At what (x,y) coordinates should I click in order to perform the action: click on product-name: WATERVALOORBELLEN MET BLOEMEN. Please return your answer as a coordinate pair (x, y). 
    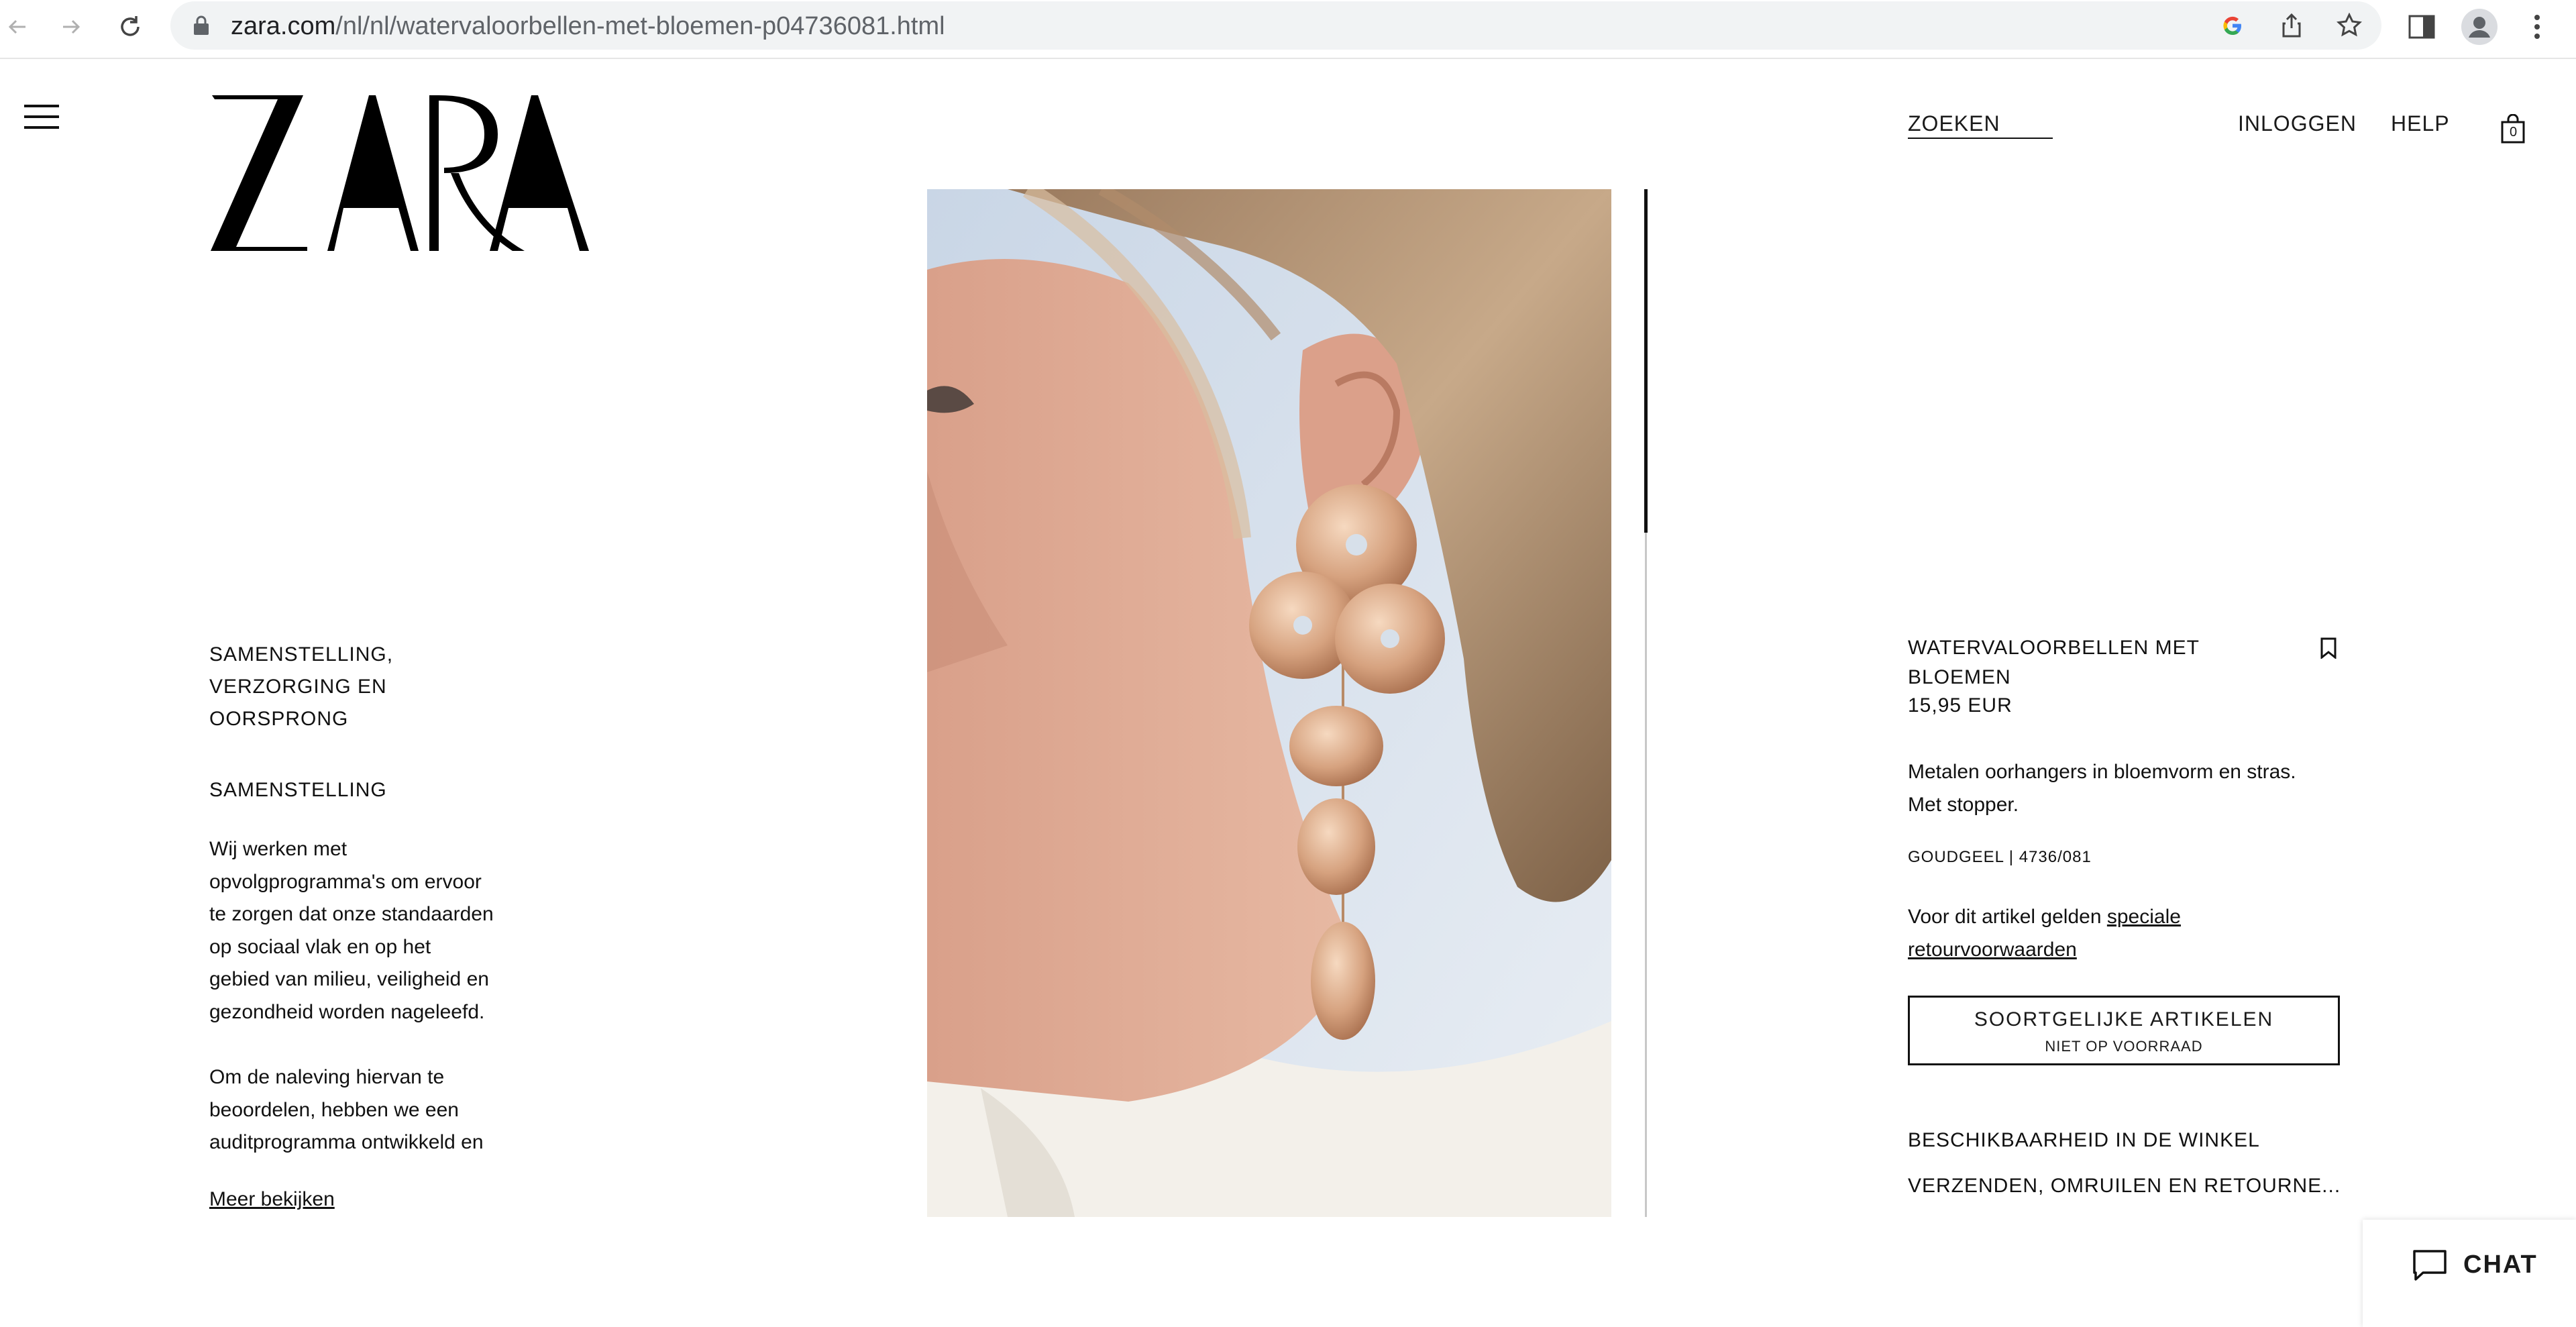
    Looking at the image, I should click on (2089, 662).